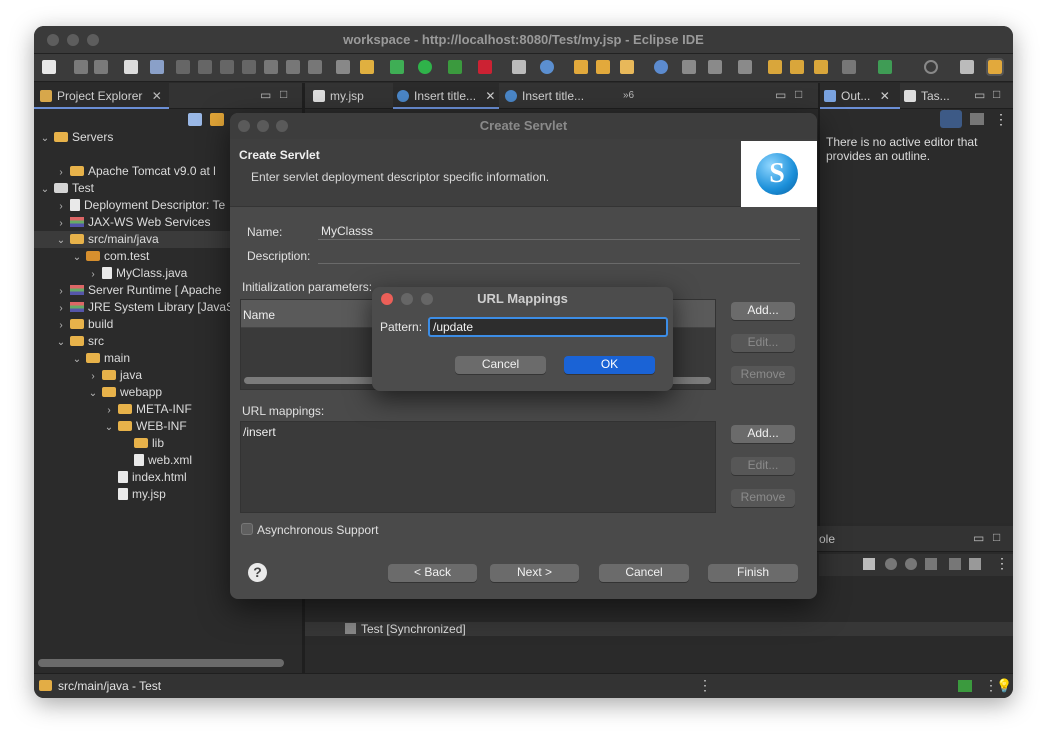  I want to click on back-icon, so click(797, 67).